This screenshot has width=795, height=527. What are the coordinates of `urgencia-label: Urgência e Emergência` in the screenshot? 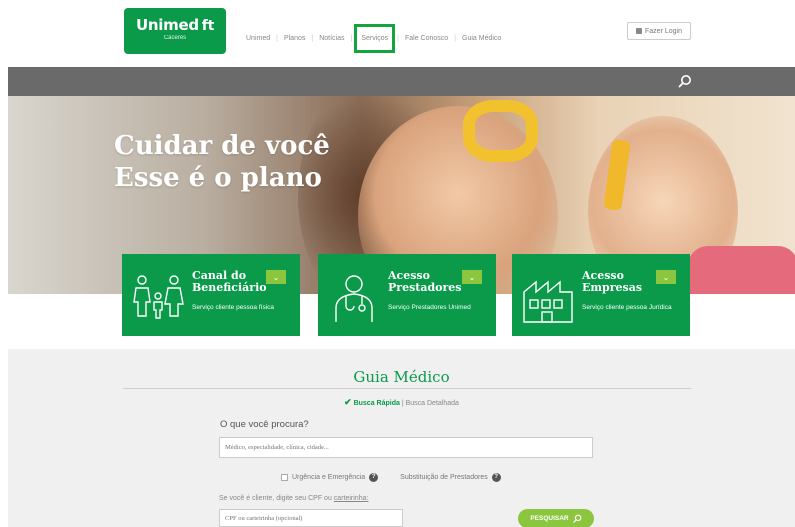 It's located at (329, 477).